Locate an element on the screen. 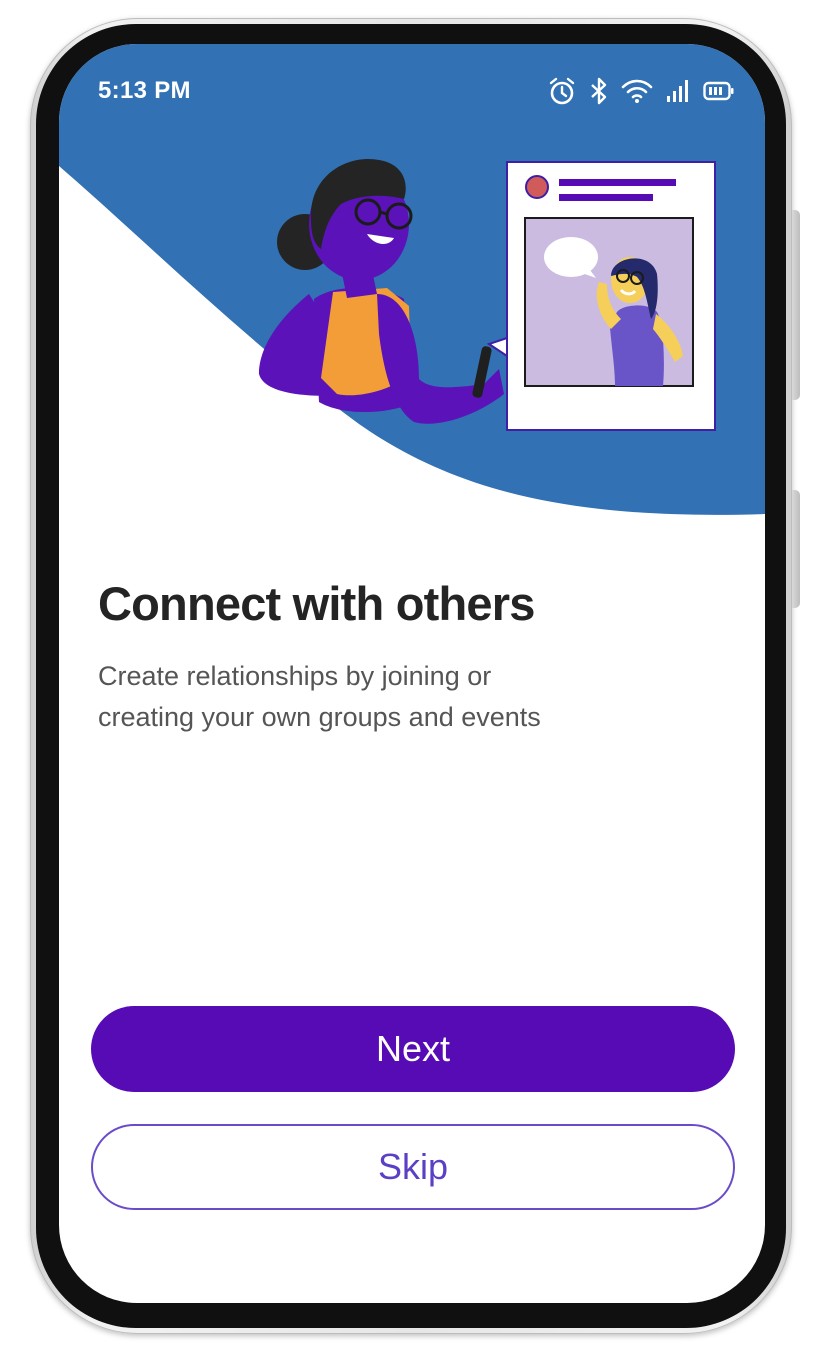 The width and height of the screenshot is (822, 1358). next-button: Next is located at coordinates (413, 1049).